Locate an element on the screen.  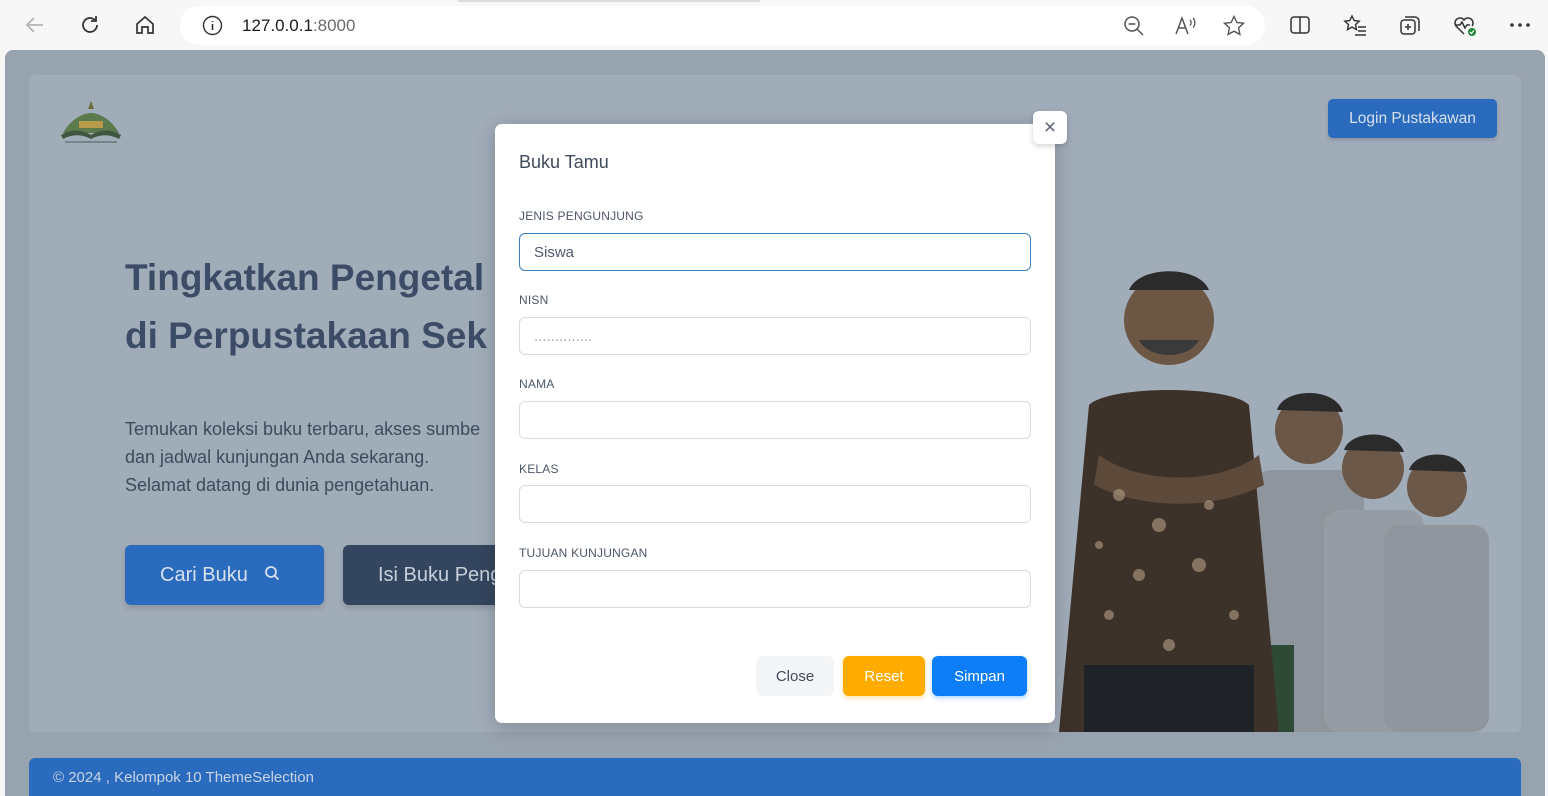
login-pustakawan-button: Login Pustakawan is located at coordinates (1412, 118).